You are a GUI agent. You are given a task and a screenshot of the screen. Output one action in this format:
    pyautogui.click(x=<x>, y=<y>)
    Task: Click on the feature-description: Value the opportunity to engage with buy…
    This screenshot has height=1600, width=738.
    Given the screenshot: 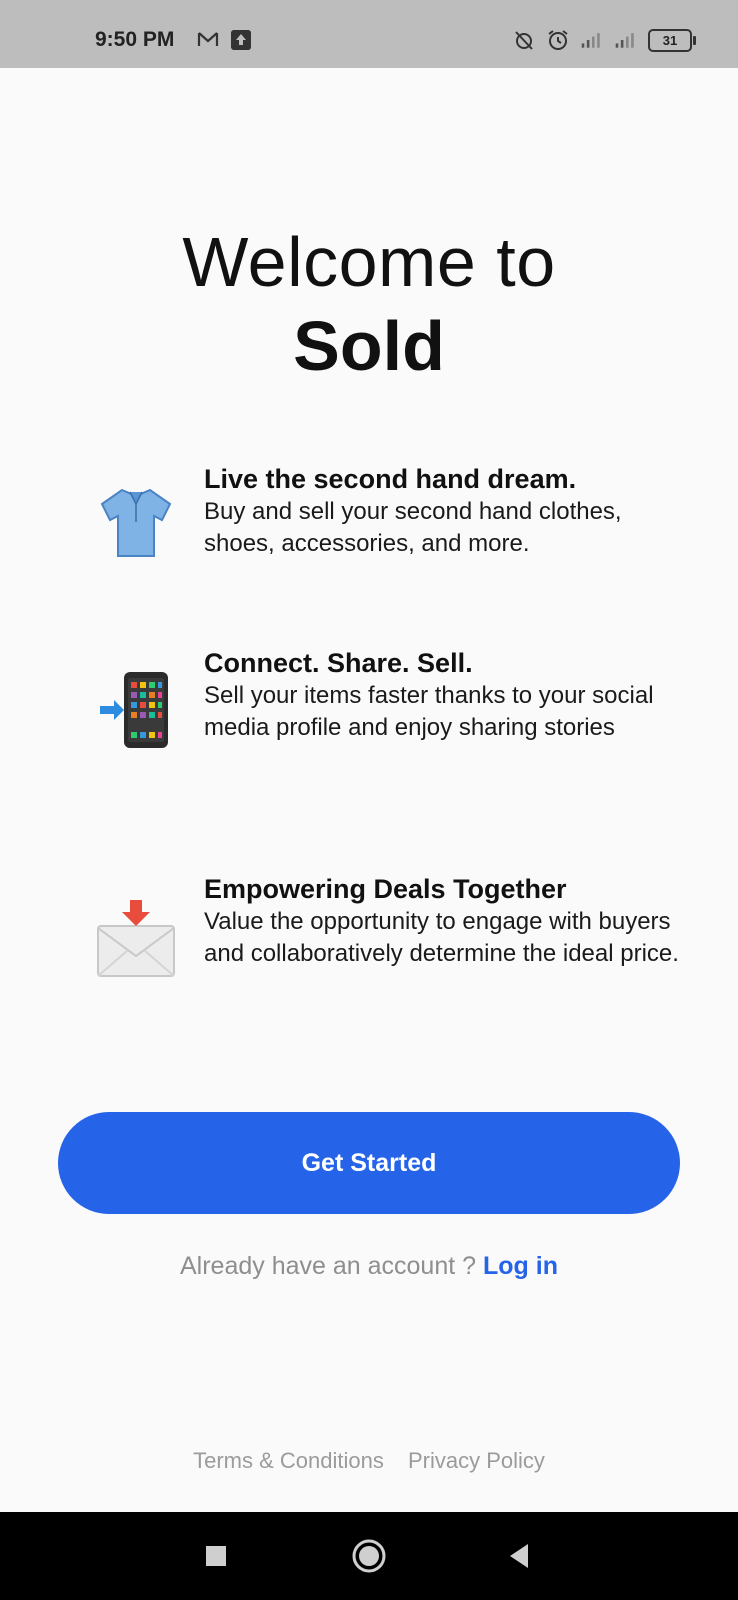 What is the action you would take?
    pyautogui.click(x=441, y=937)
    